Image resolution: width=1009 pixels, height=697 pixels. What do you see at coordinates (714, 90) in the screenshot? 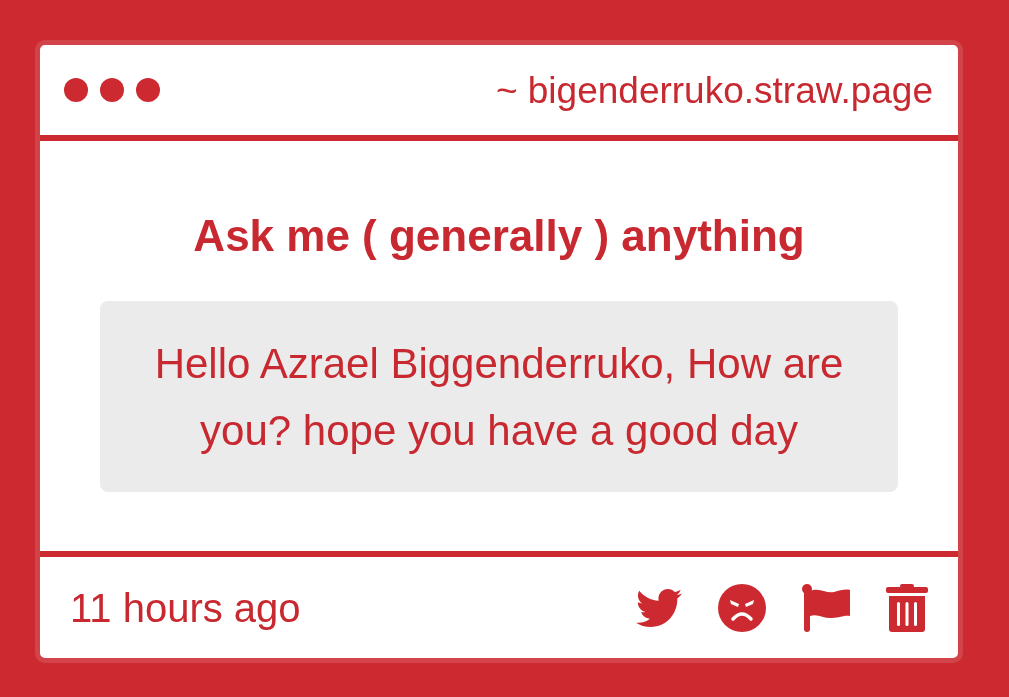
I see `site-address: ~ bigenderruko.straw.page` at bounding box center [714, 90].